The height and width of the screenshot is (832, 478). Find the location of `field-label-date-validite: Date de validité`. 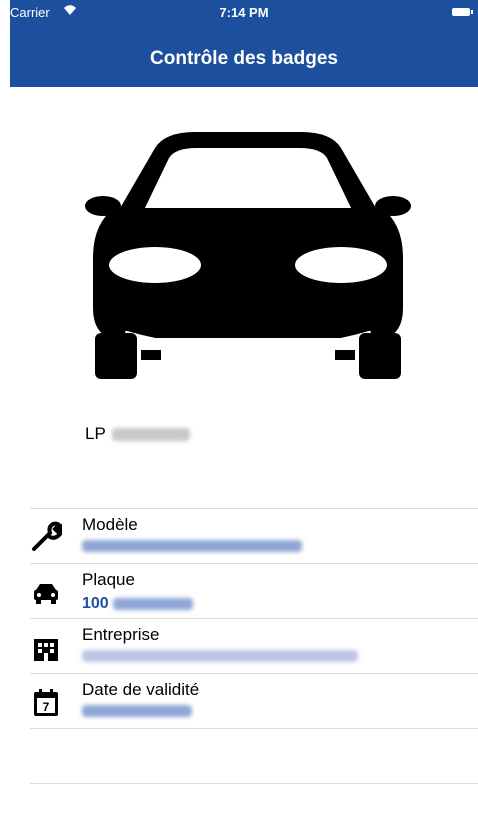

field-label-date-validite: Date de validité is located at coordinates (141, 689).